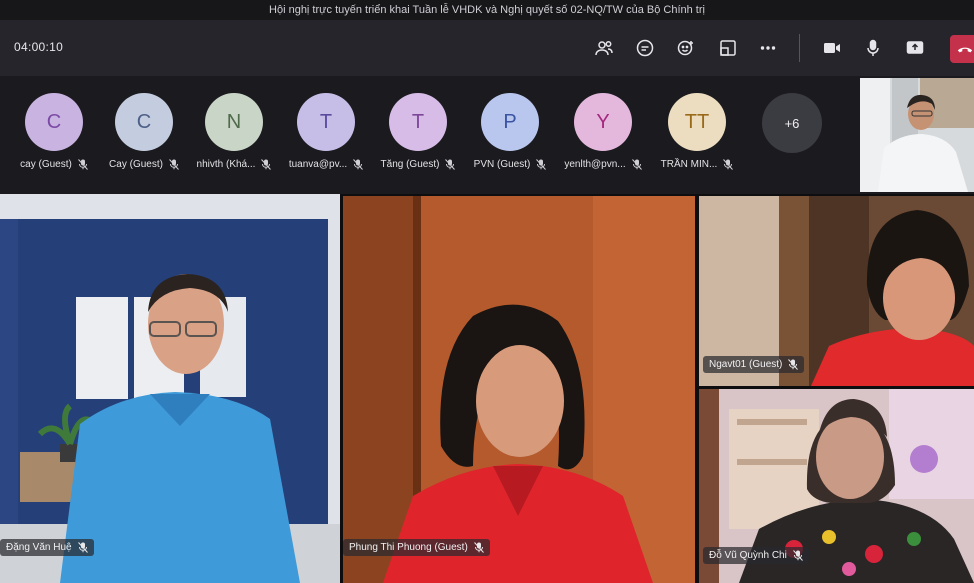 This screenshot has width=974, height=583. Describe the element at coordinates (917, 135) in the screenshot. I see `self-video-preview` at that location.